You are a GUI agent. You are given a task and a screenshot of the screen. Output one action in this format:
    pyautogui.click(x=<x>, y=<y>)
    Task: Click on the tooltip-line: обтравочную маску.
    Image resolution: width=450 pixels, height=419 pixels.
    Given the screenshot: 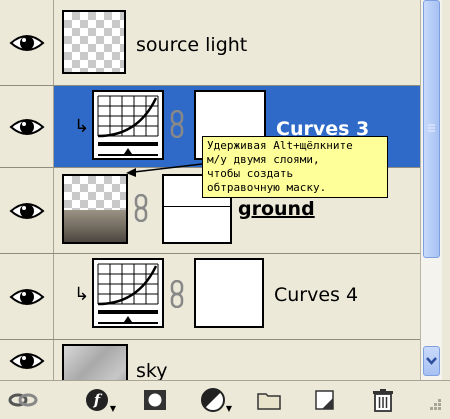 What is the action you would take?
    pyautogui.click(x=267, y=187)
    